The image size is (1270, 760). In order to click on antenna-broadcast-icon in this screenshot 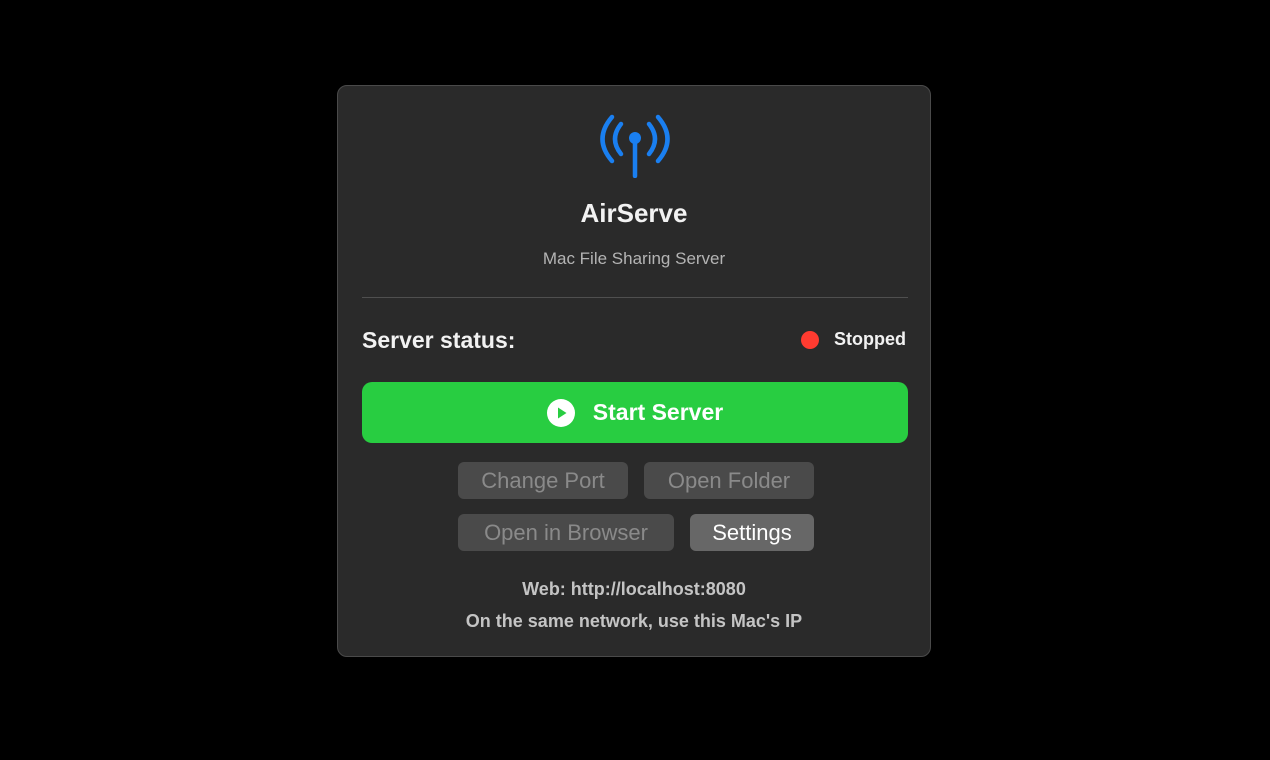, I will do `click(635, 146)`.